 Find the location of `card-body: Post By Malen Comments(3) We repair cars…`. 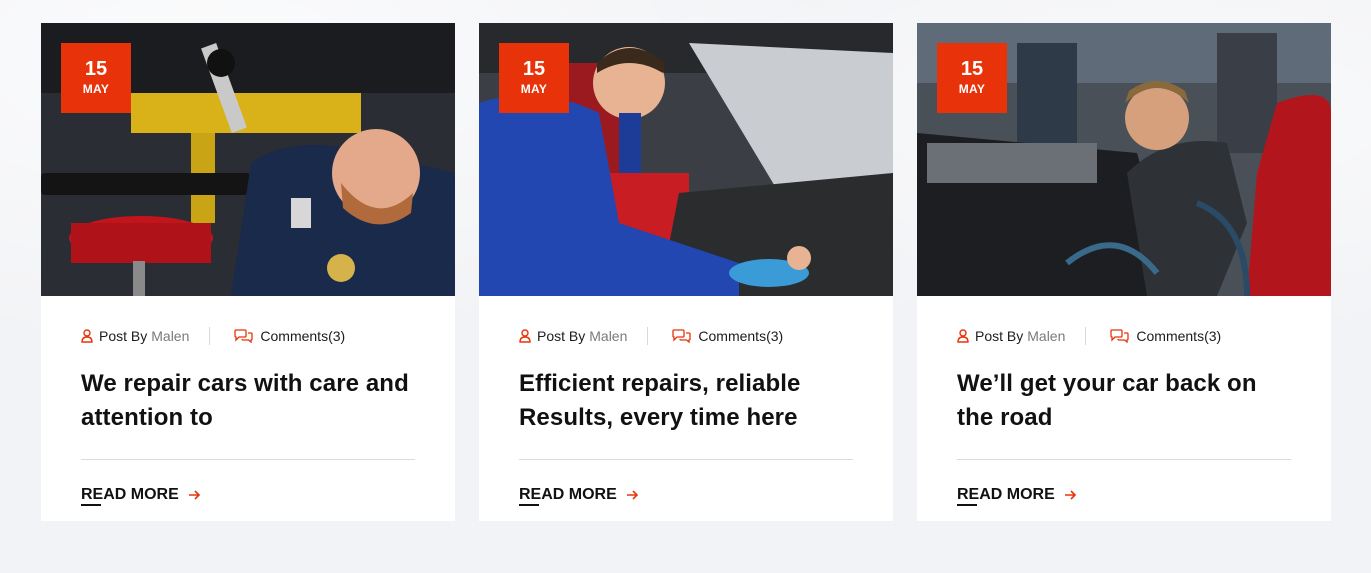

card-body: Post By Malen Comments(3) We repair cars… is located at coordinates (248, 401).